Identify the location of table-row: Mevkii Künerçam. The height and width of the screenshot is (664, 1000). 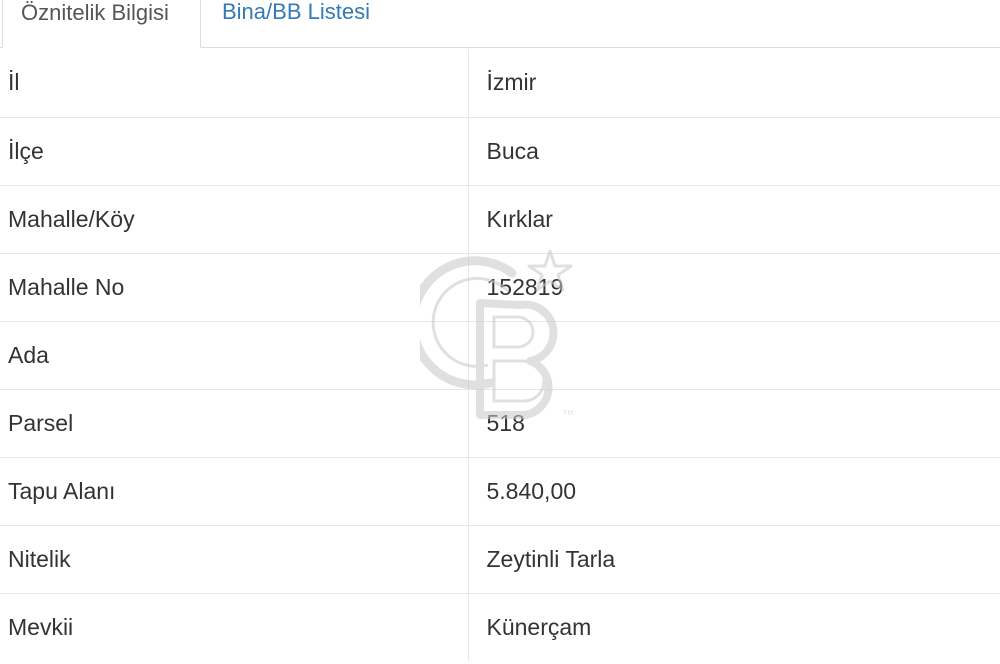
(500, 626).